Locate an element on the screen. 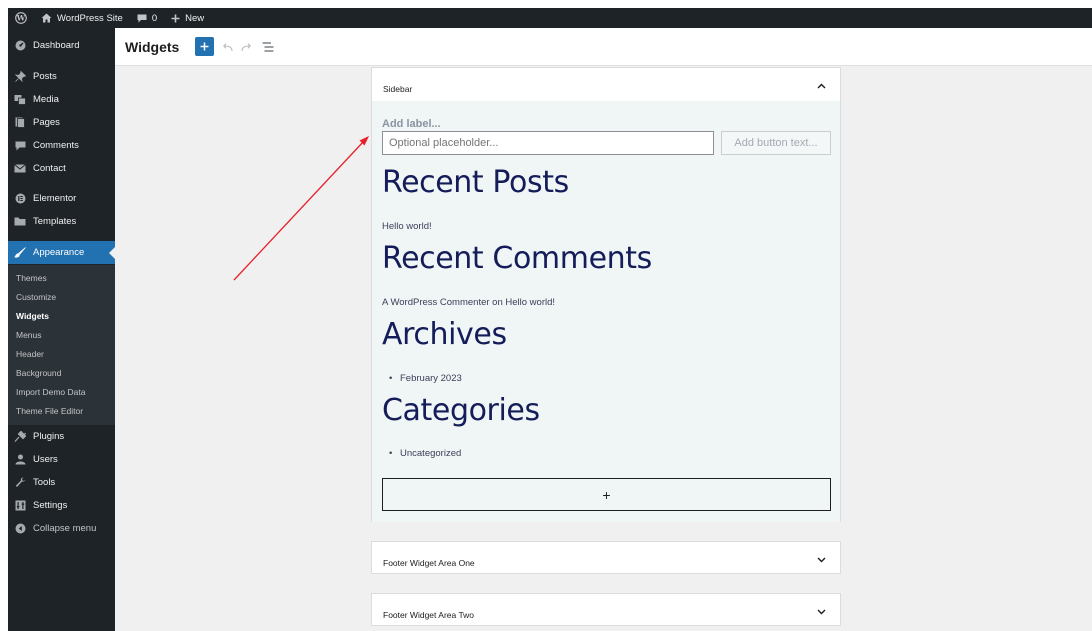 The height and width of the screenshot is (631, 1092). undo-button is located at coordinates (227, 47).